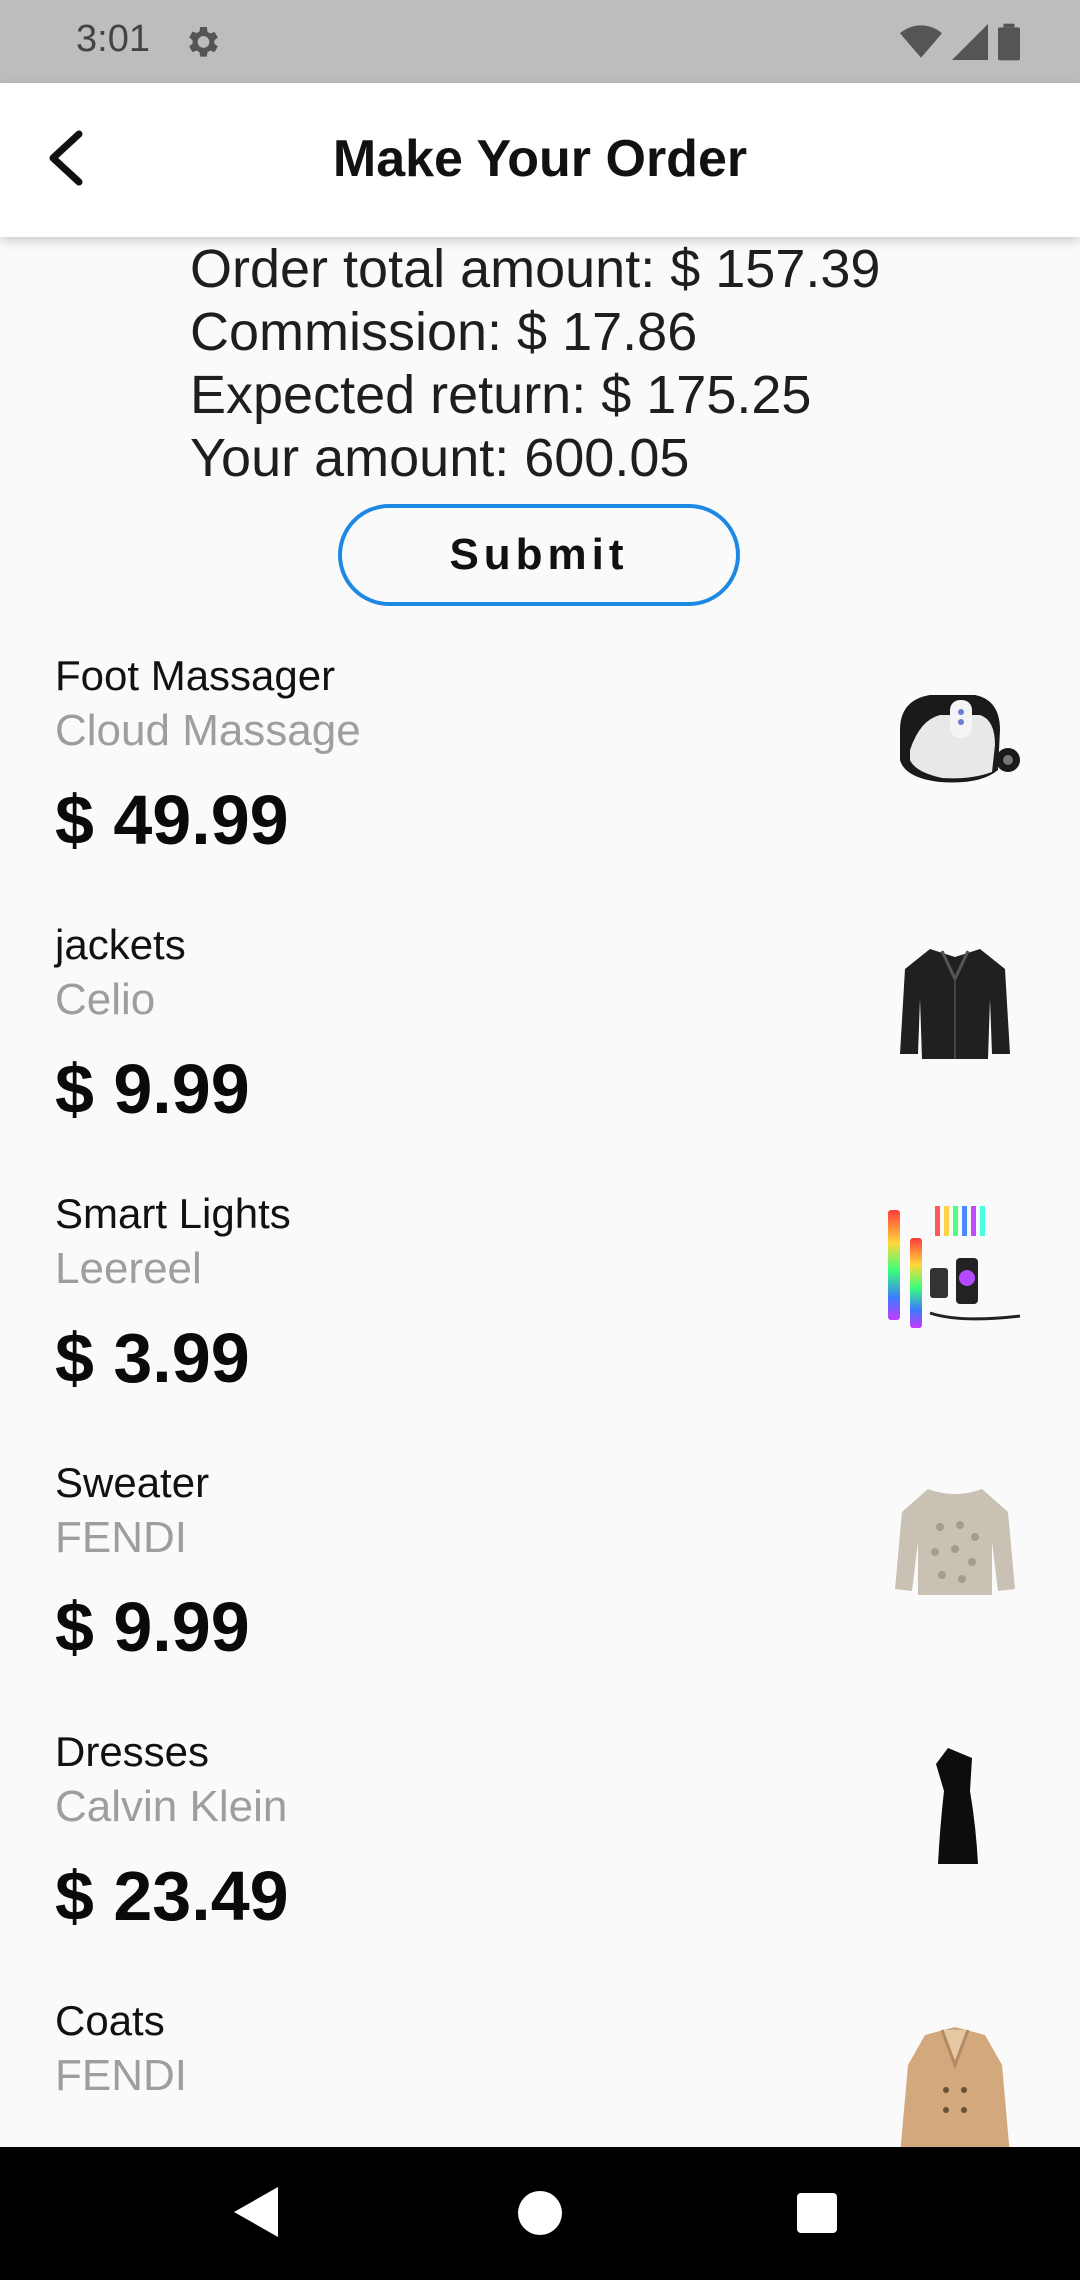 Image resolution: width=1080 pixels, height=2280 pixels. I want to click on product-brand: Cloud Massage, so click(208, 730).